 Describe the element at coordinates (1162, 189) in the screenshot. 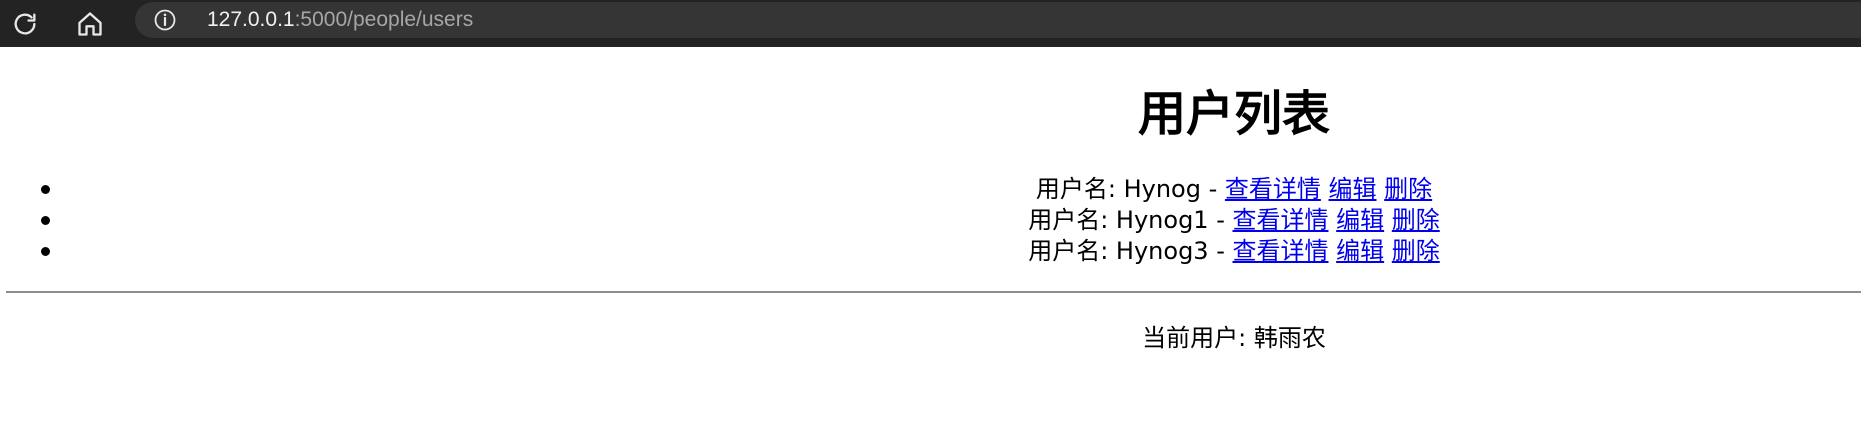

I see `username-value: Hynog` at that location.